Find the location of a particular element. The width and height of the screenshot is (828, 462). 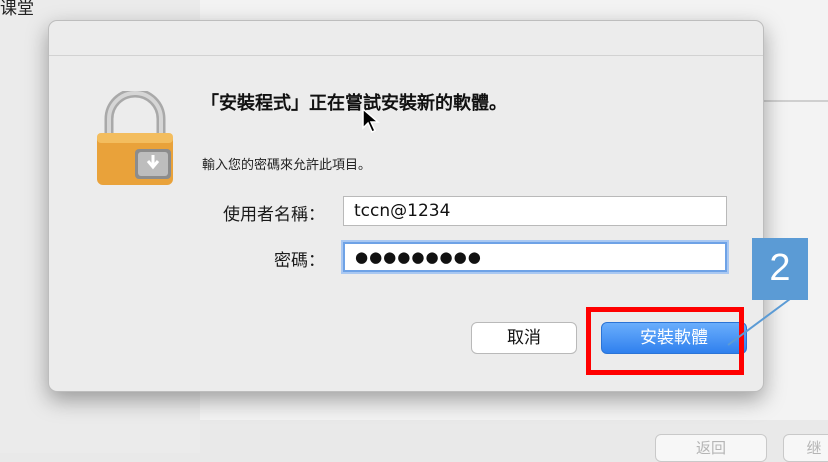

step-number-badge: 2 is located at coordinates (780, 269).